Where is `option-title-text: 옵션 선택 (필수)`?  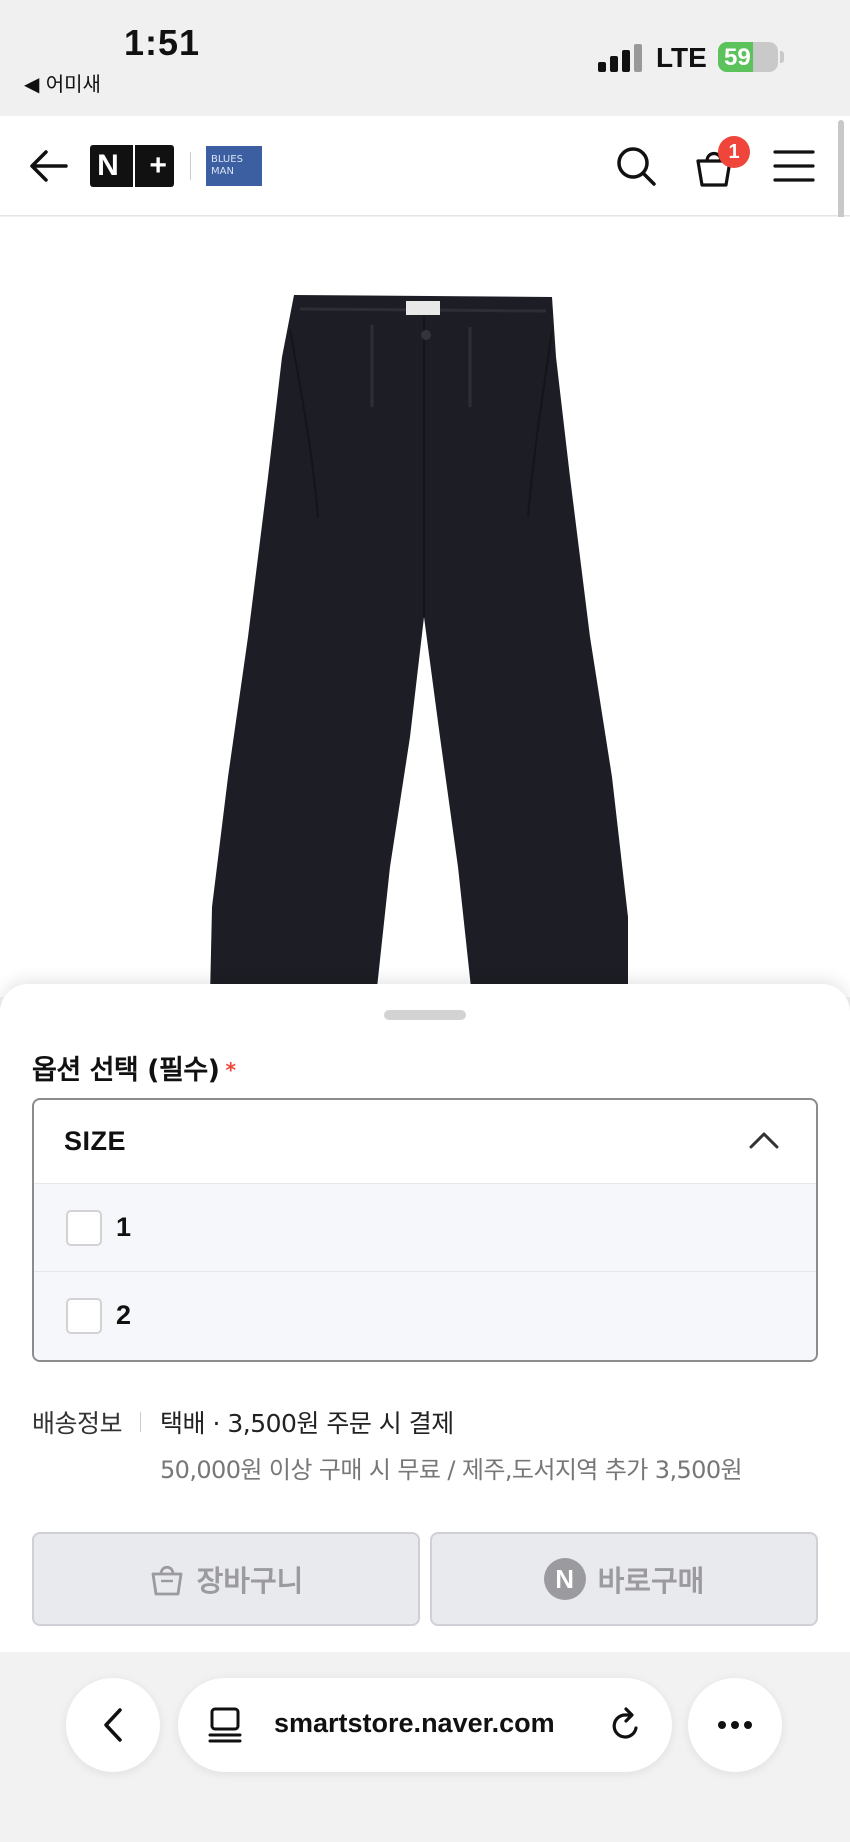
option-title-text: 옵션 선택 (필수) is located at coordinates (126, 1070).